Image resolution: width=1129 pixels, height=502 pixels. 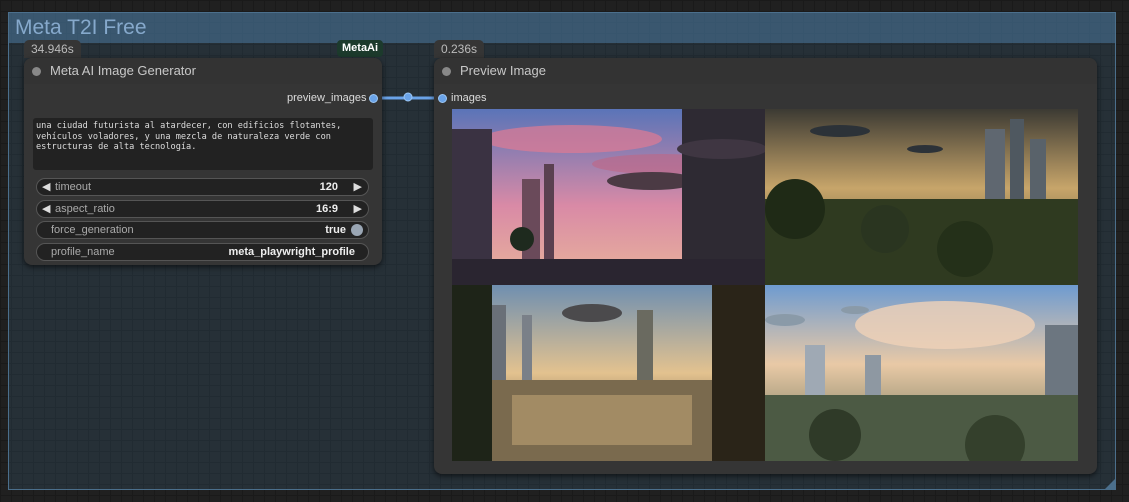 I want to click on force-generation-toggle: force_generation true, so click(x=202, y=230).